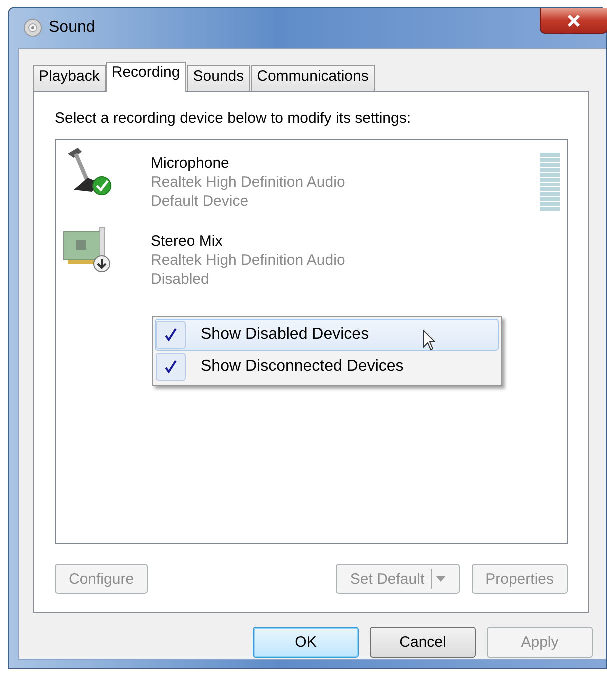  I want to click on dropdown-arrow-icon, so click(441, 579).